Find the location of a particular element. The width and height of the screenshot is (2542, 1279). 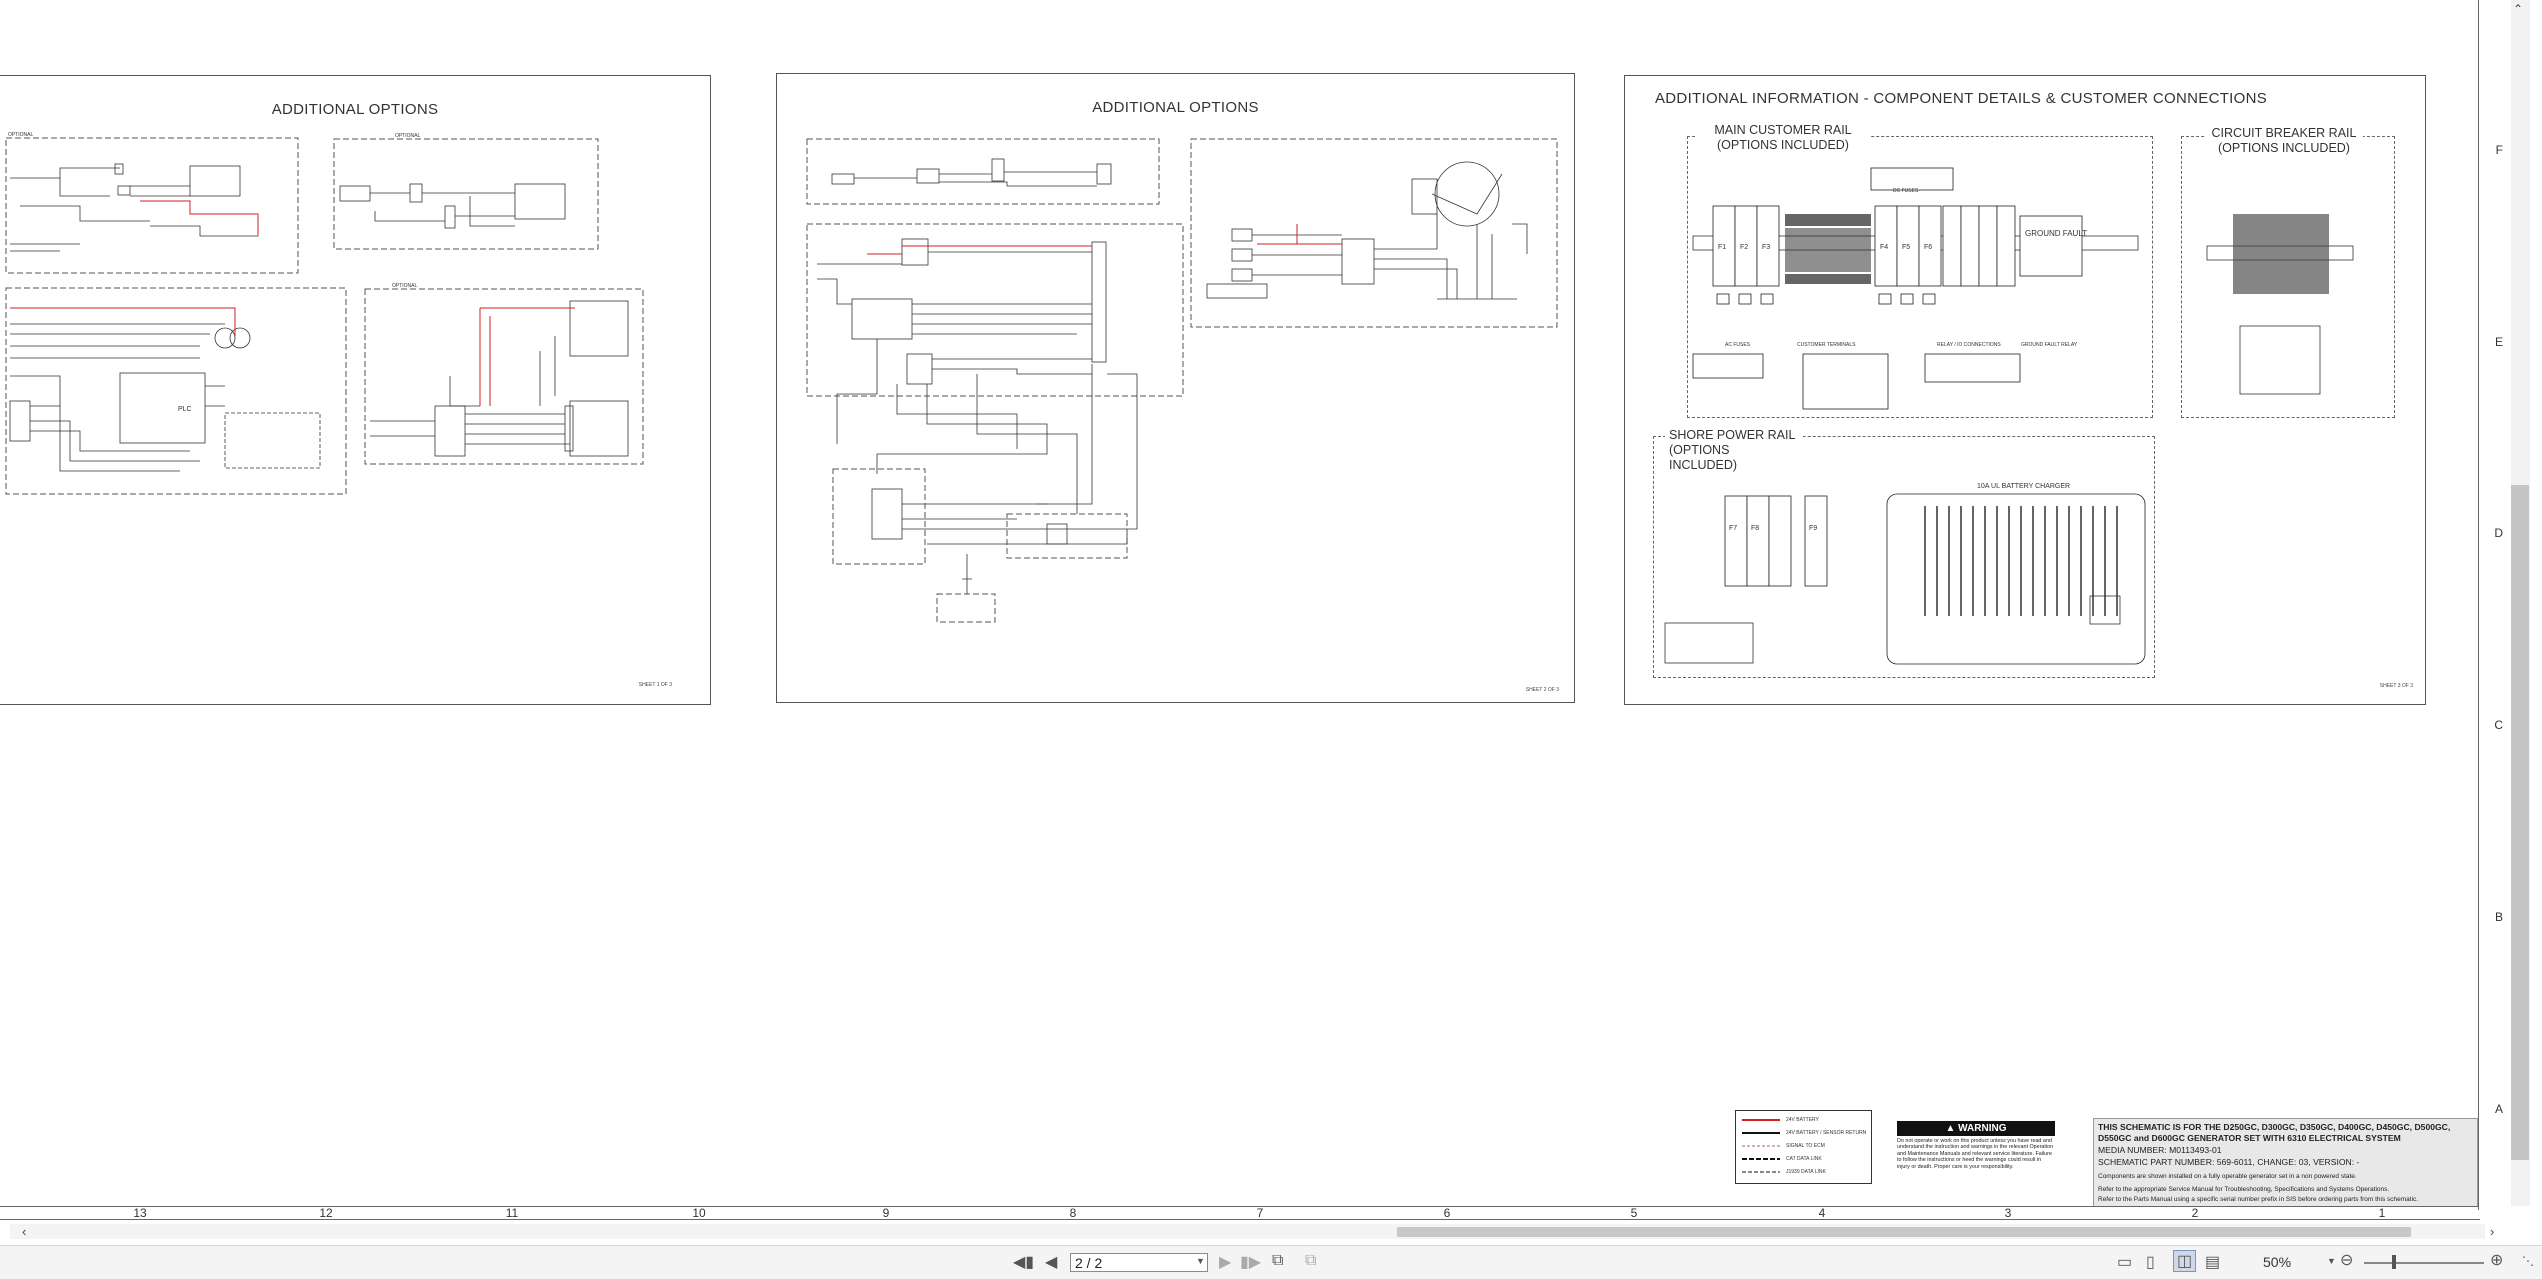

zone-a: A is located at coordinates (2498, 1109).